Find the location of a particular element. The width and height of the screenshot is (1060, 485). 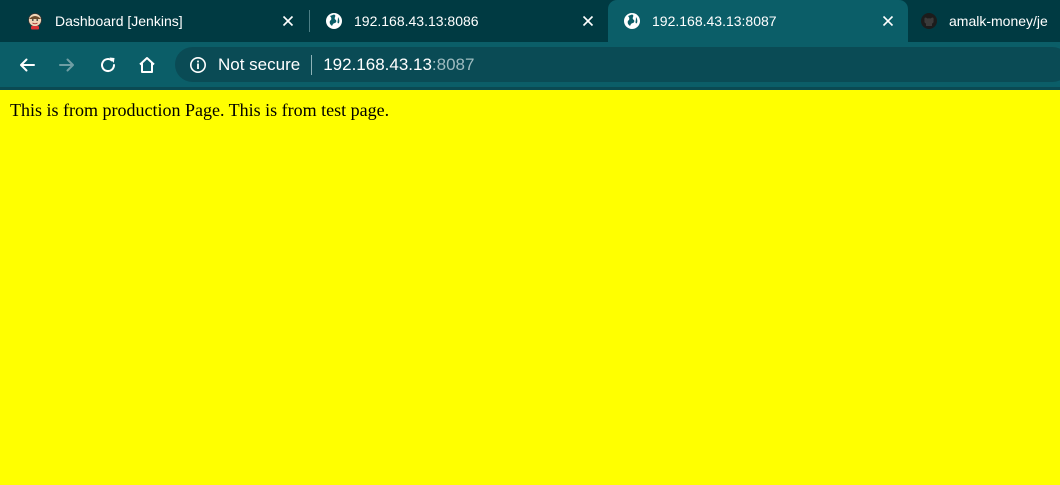

info-icon is located at coordinates (198, 65).